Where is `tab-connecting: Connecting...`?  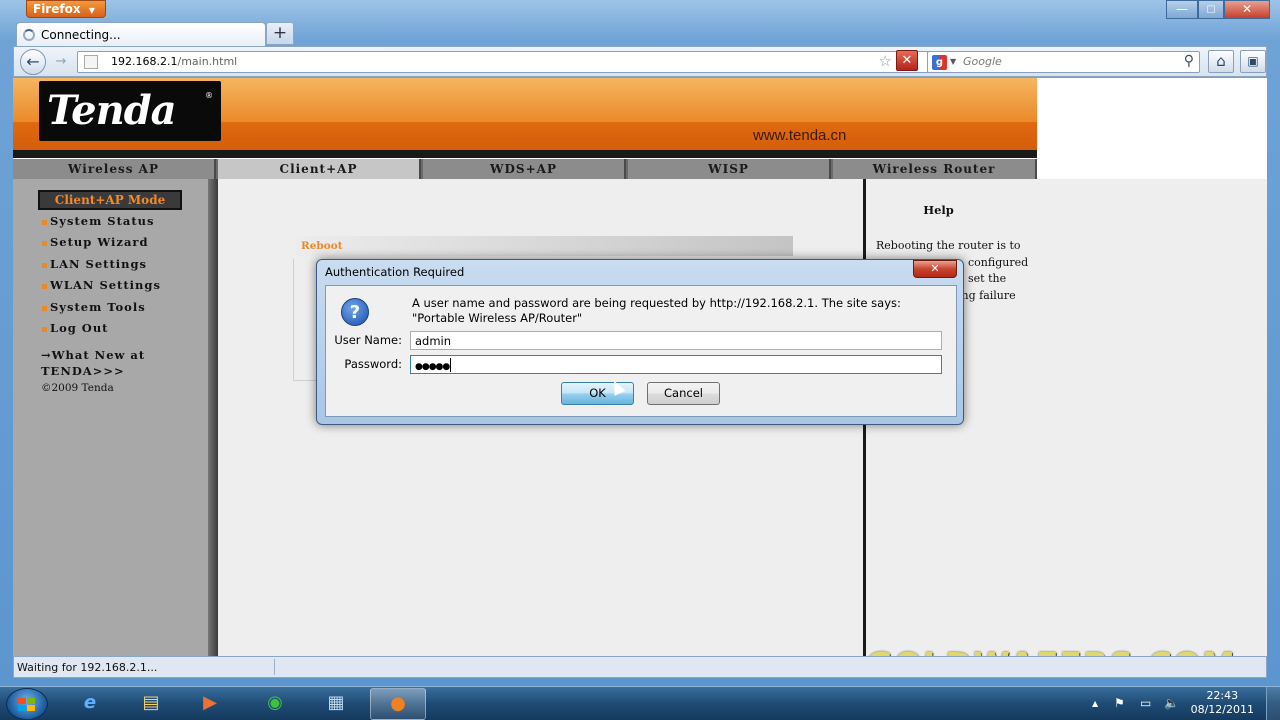
tab-connecting: Connecting... is located at coordinates (141, 34).